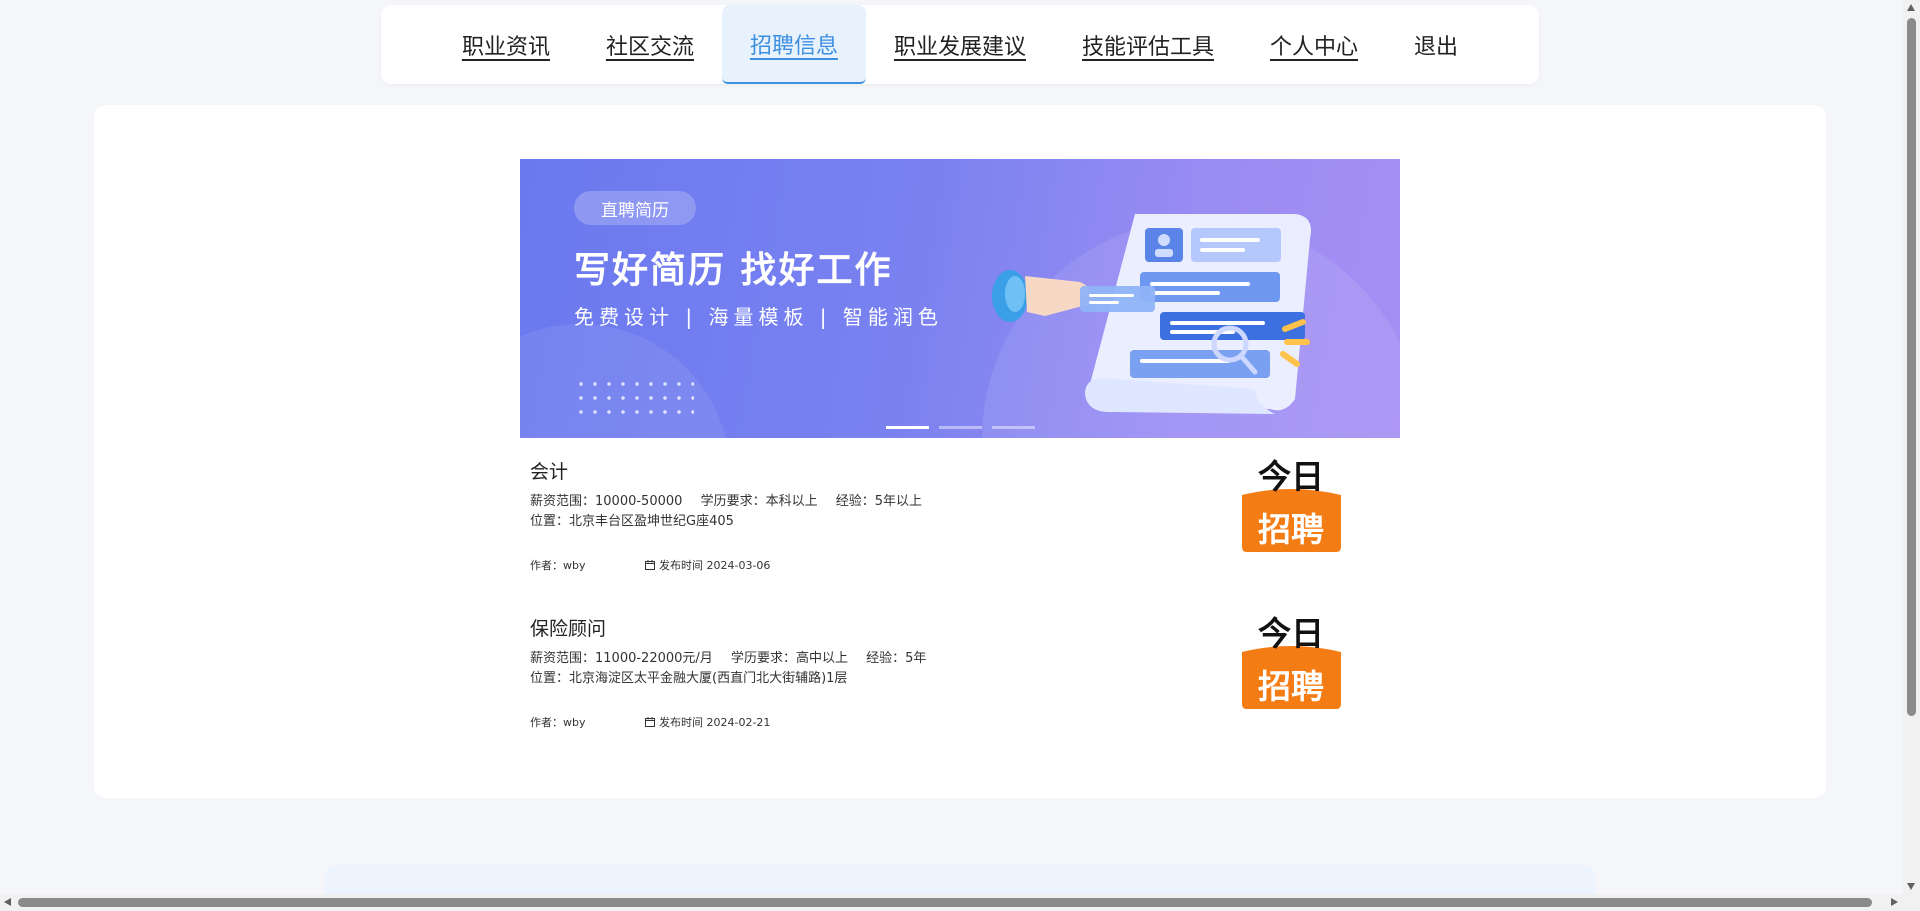 This screenshot has width=1920, height=911. Describe the element at coordinates (1894, 902) in the screenshot. I see `scroll-right-icon` at that location.